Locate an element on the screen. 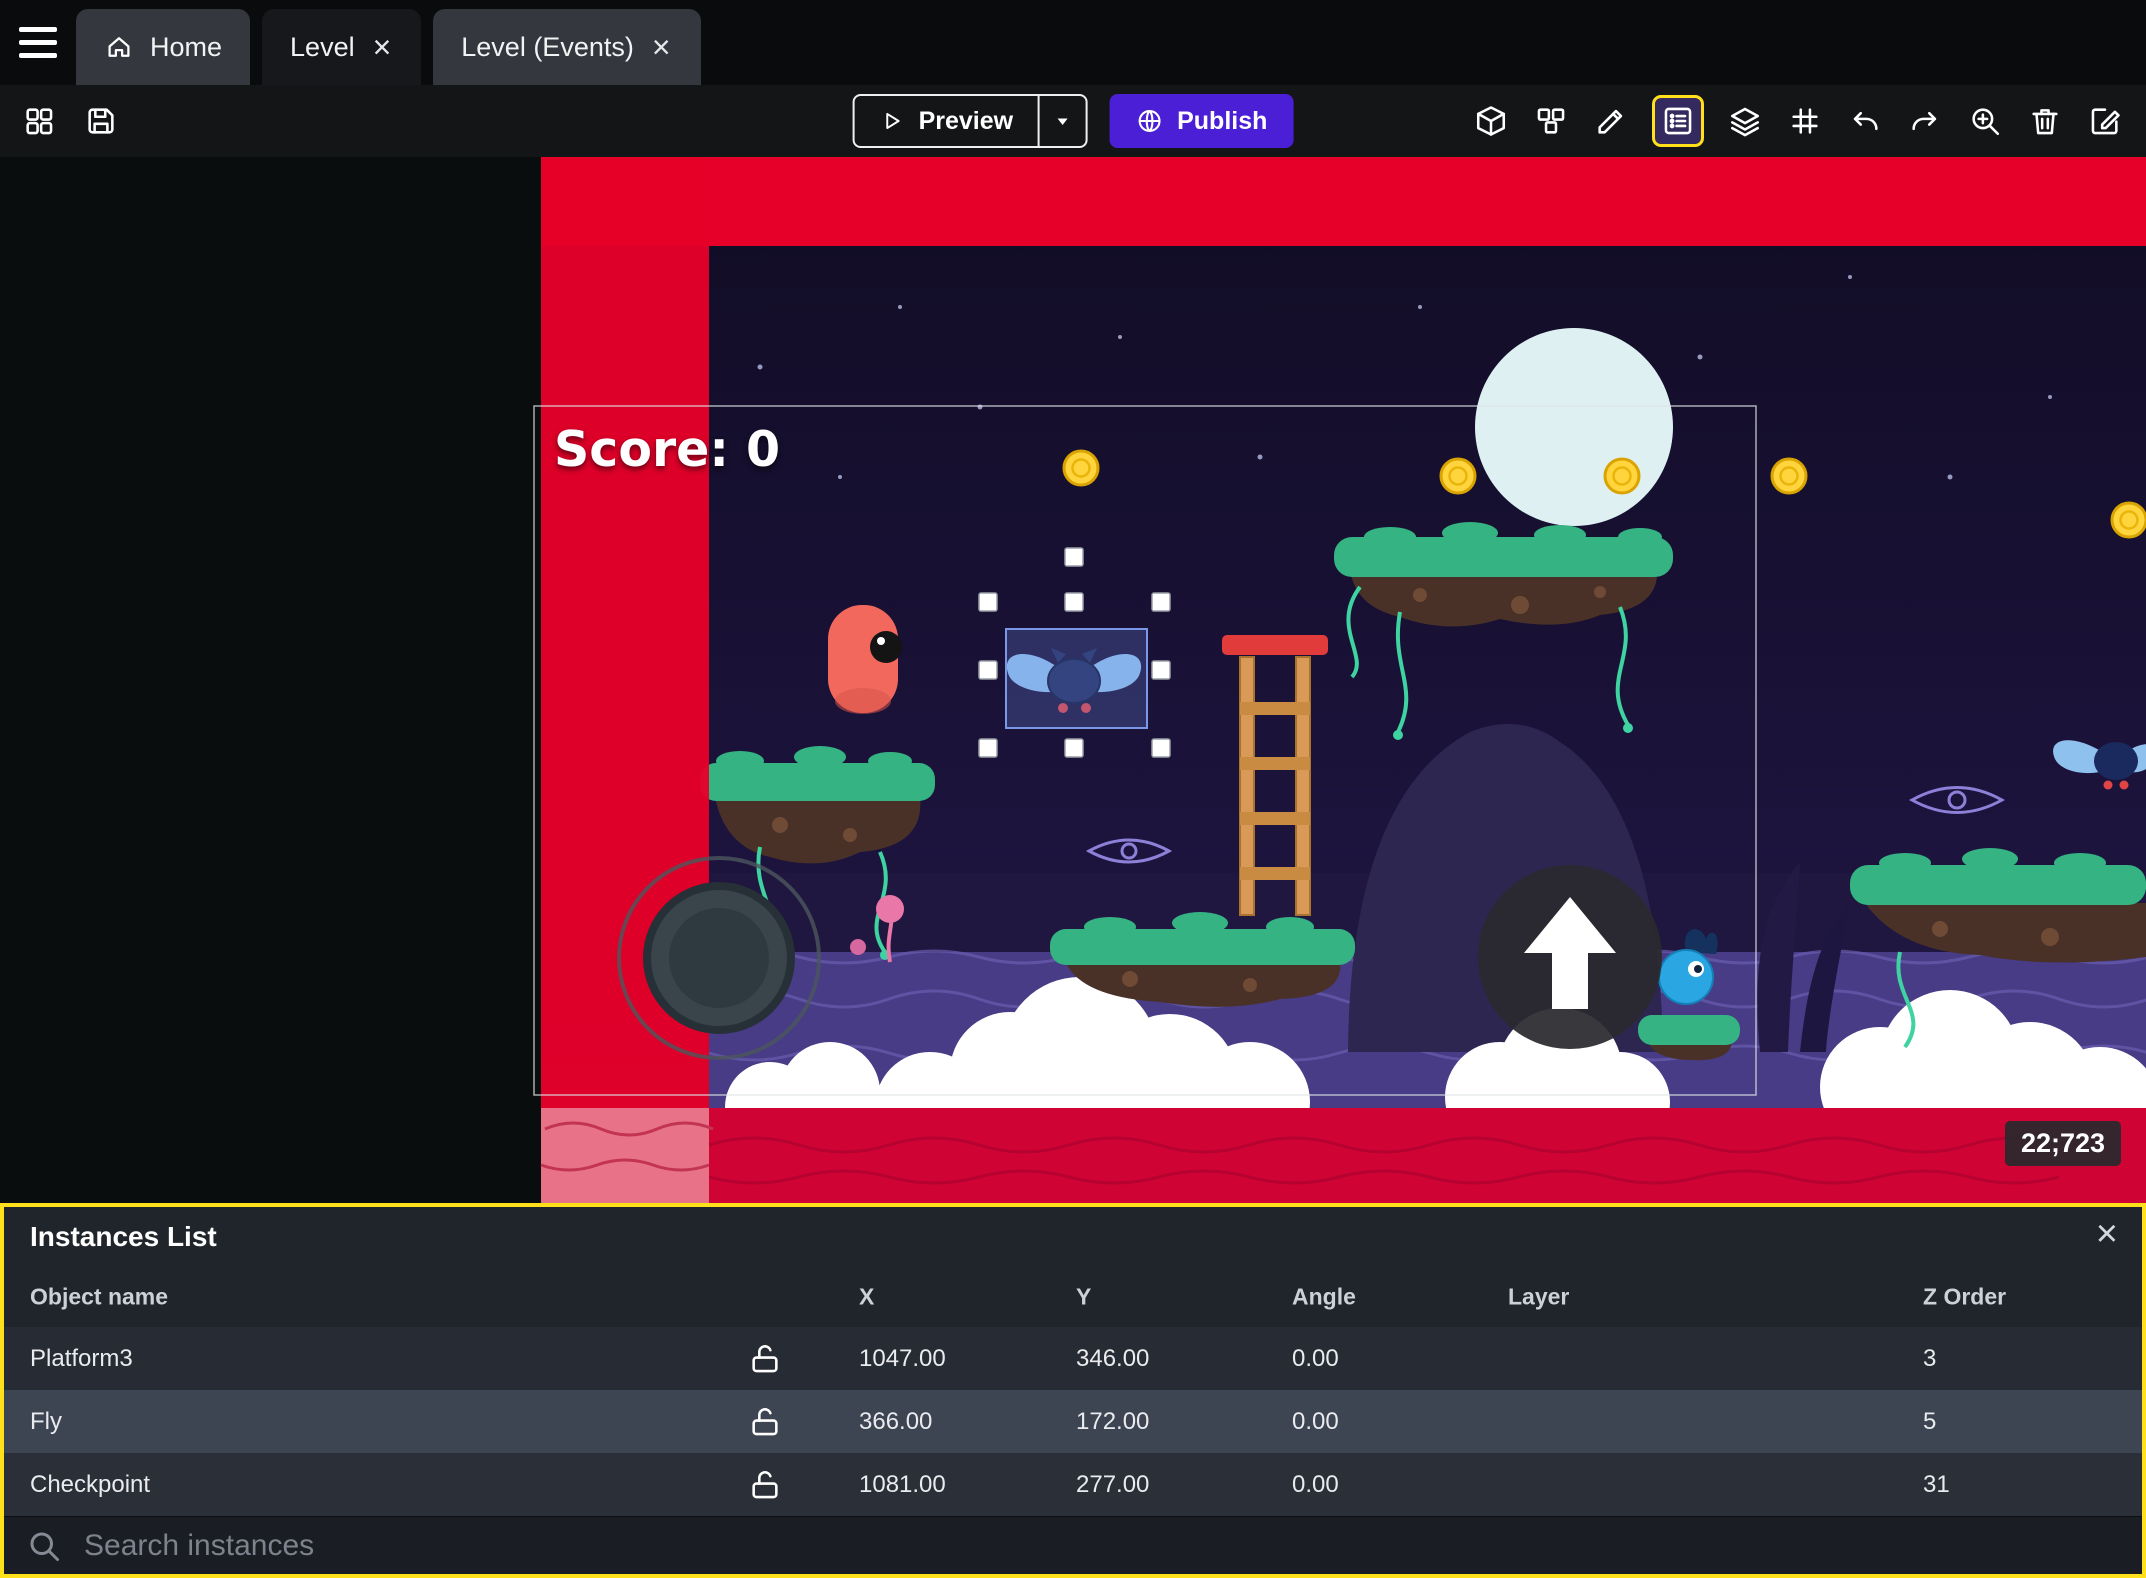 Image resolution: width=2146 pixels, height=1578 pixels. instance-row-checkpoint: Checkpoint 1081.00 277.00 0.00 31 is located at coordinates (1073, 1484).